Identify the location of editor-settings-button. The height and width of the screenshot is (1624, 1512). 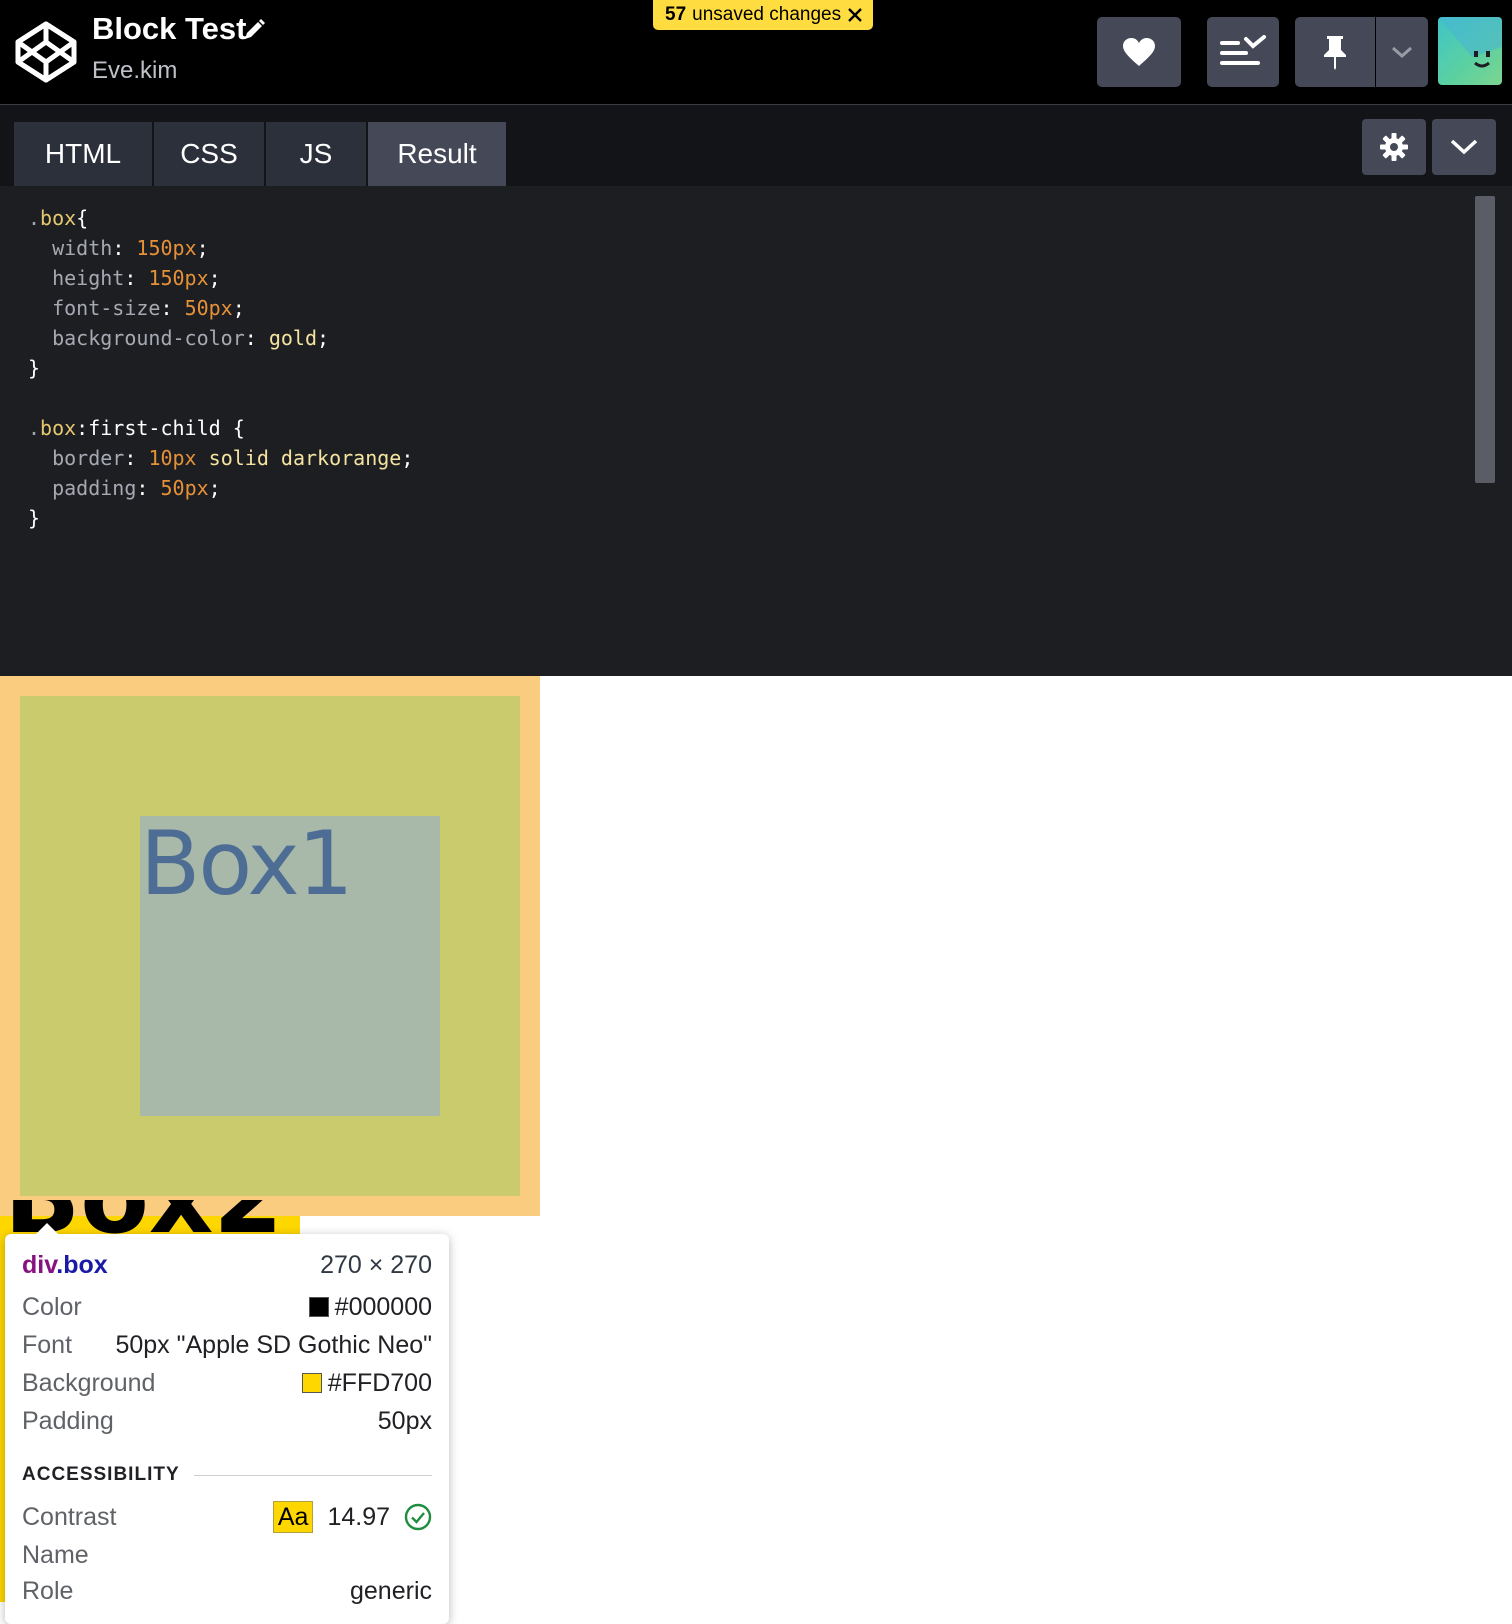
(1394, 147).